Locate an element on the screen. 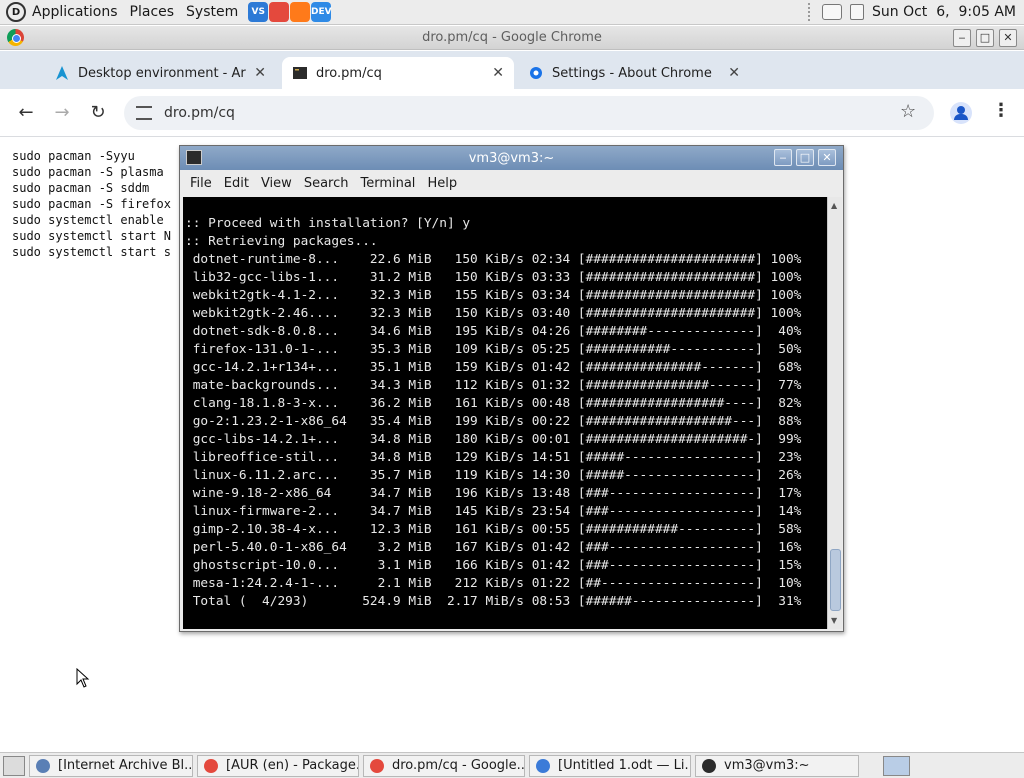 The image size is (1024, 778). taskbar-item-label: vm3@vm3:~ is located at coordinates (767, 765).